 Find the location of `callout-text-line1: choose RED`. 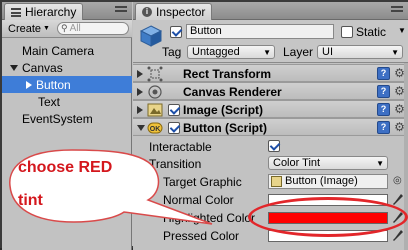

callout-text-line1: choose RED is located at coordinates (65, 167).